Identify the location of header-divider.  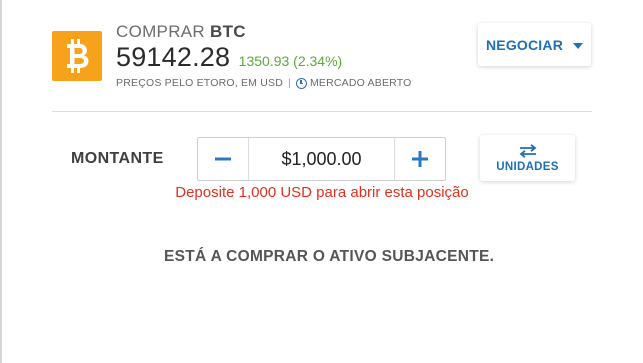
(322, 111).